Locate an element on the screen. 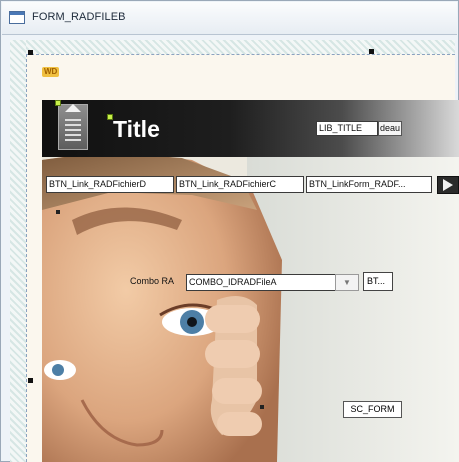 This screenshot has width=459, height=462. sc-form-control: SC_FORM is located at coordinates (372, 409).